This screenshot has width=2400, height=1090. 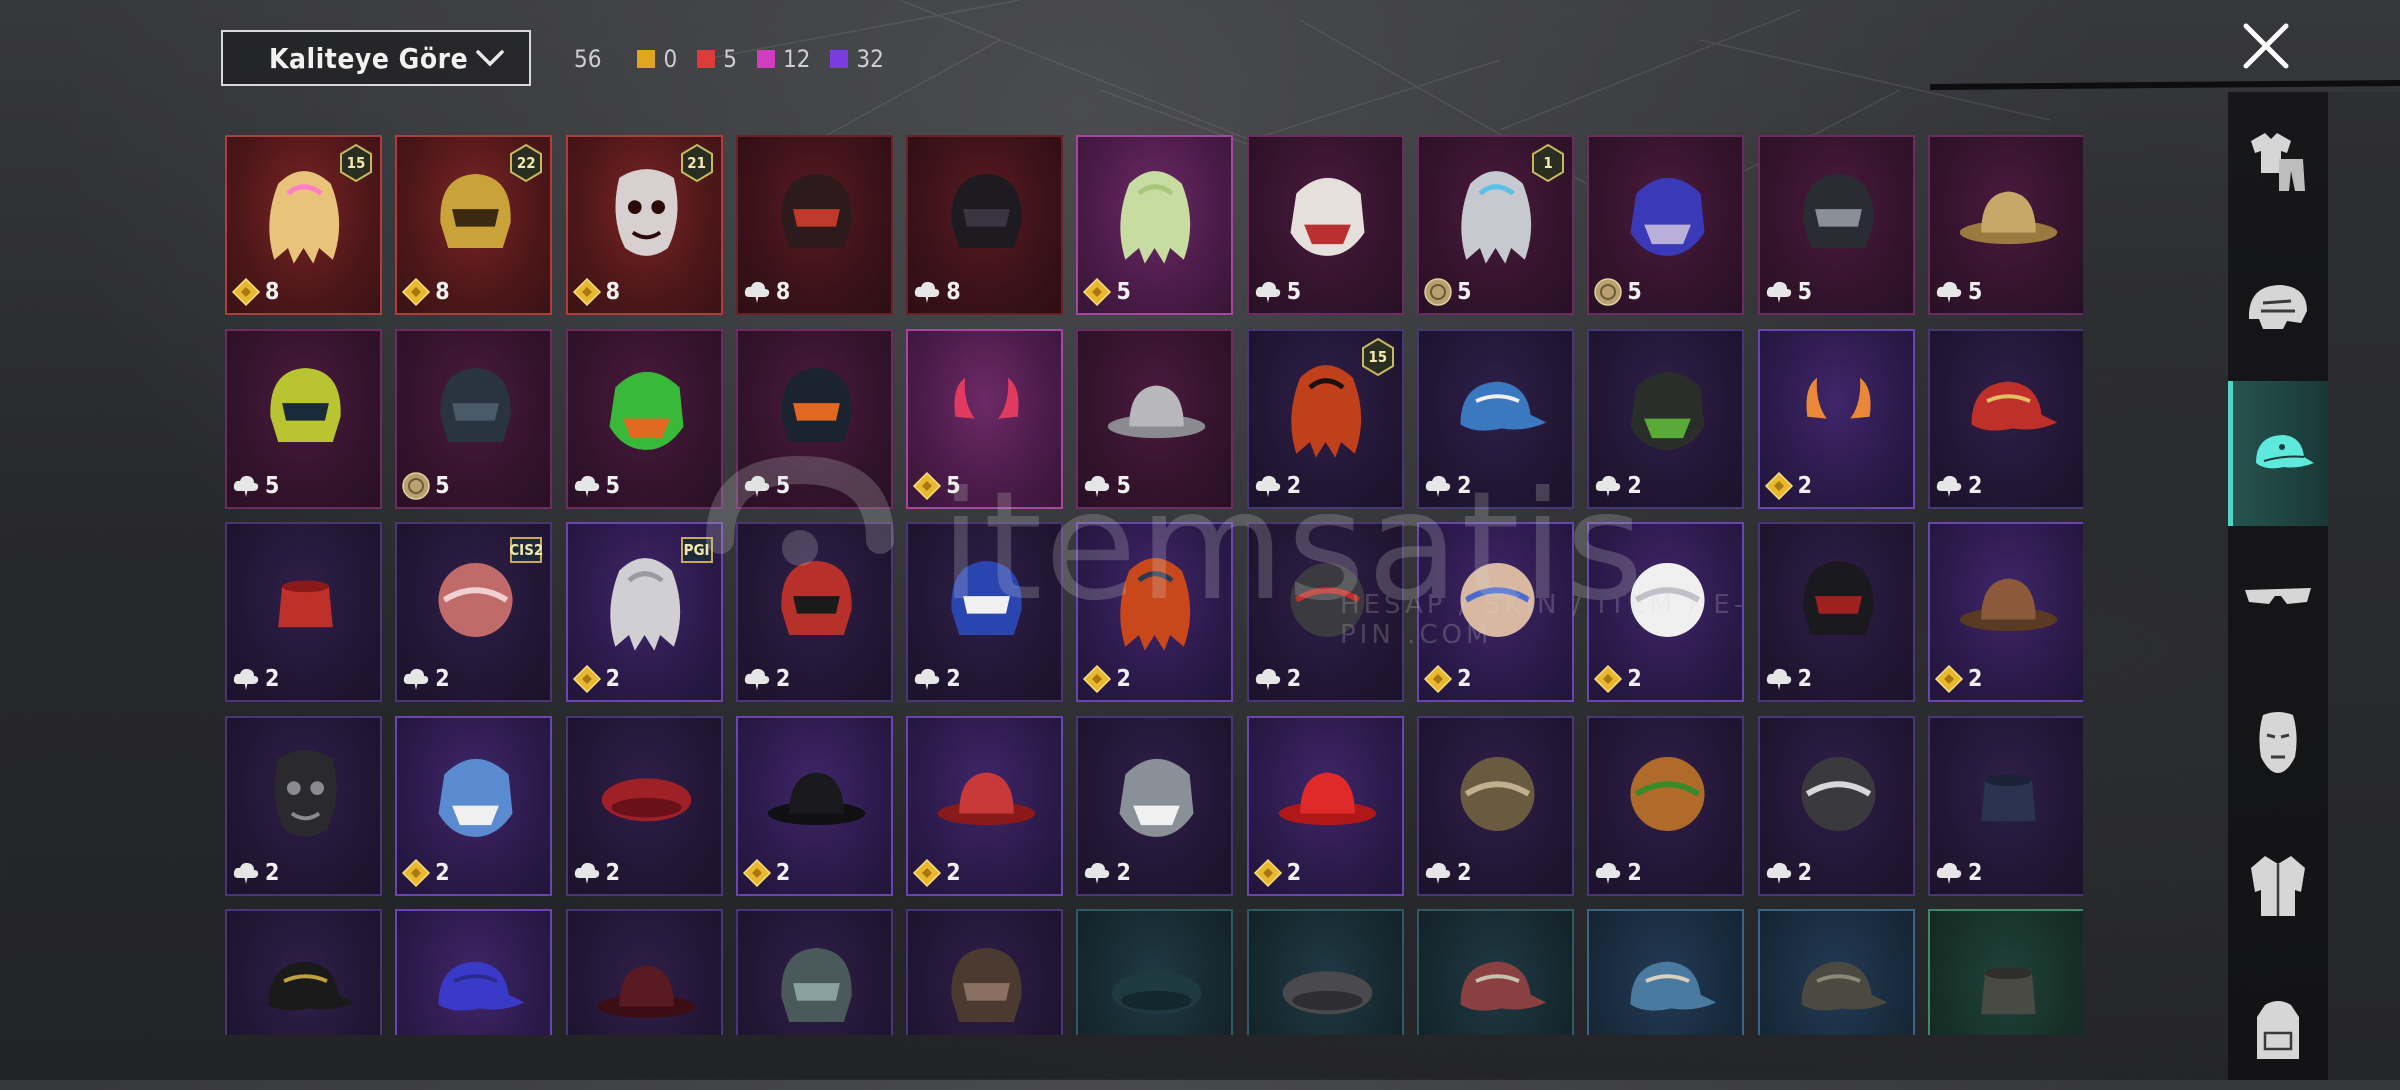 I want to click on sidebar-item-backpack, so click(x=2278, y=1030).